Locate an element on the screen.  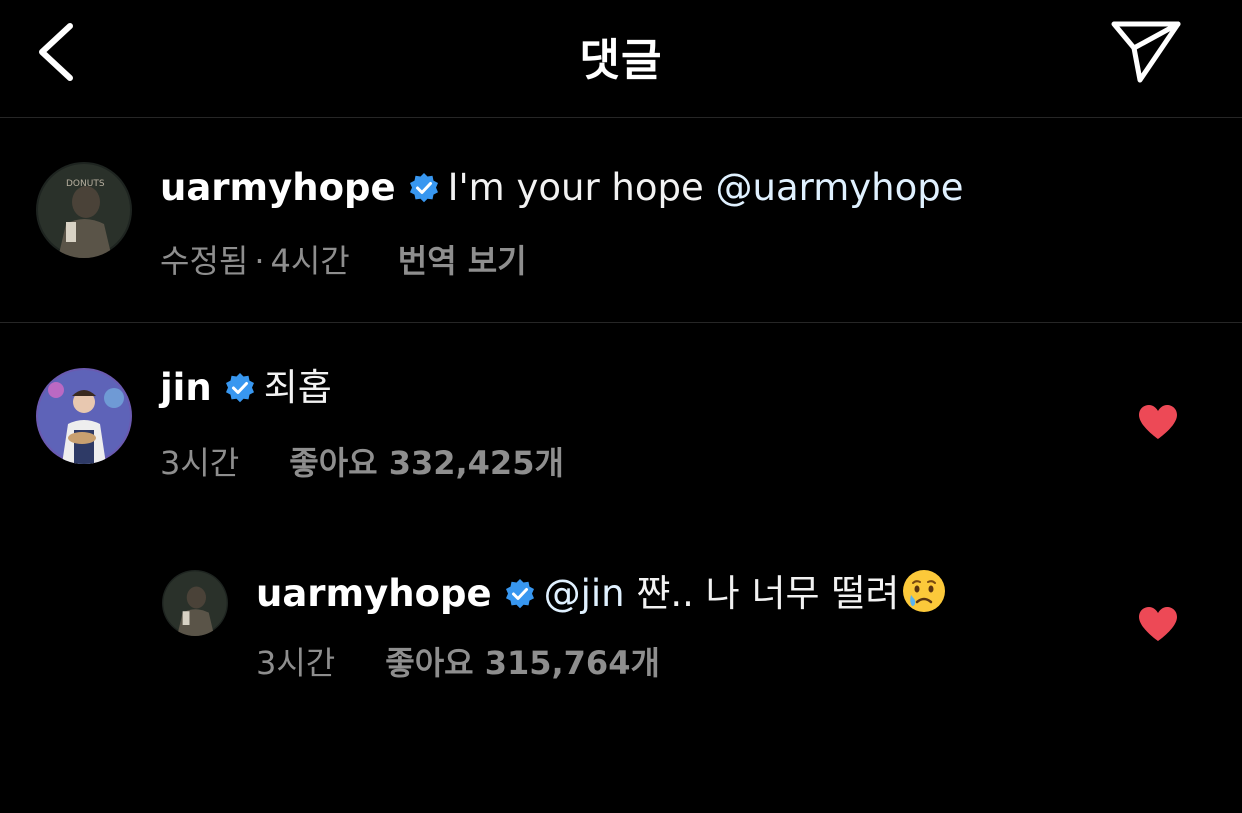
comment-time: 3시간 is located at coordinates (200, 463).